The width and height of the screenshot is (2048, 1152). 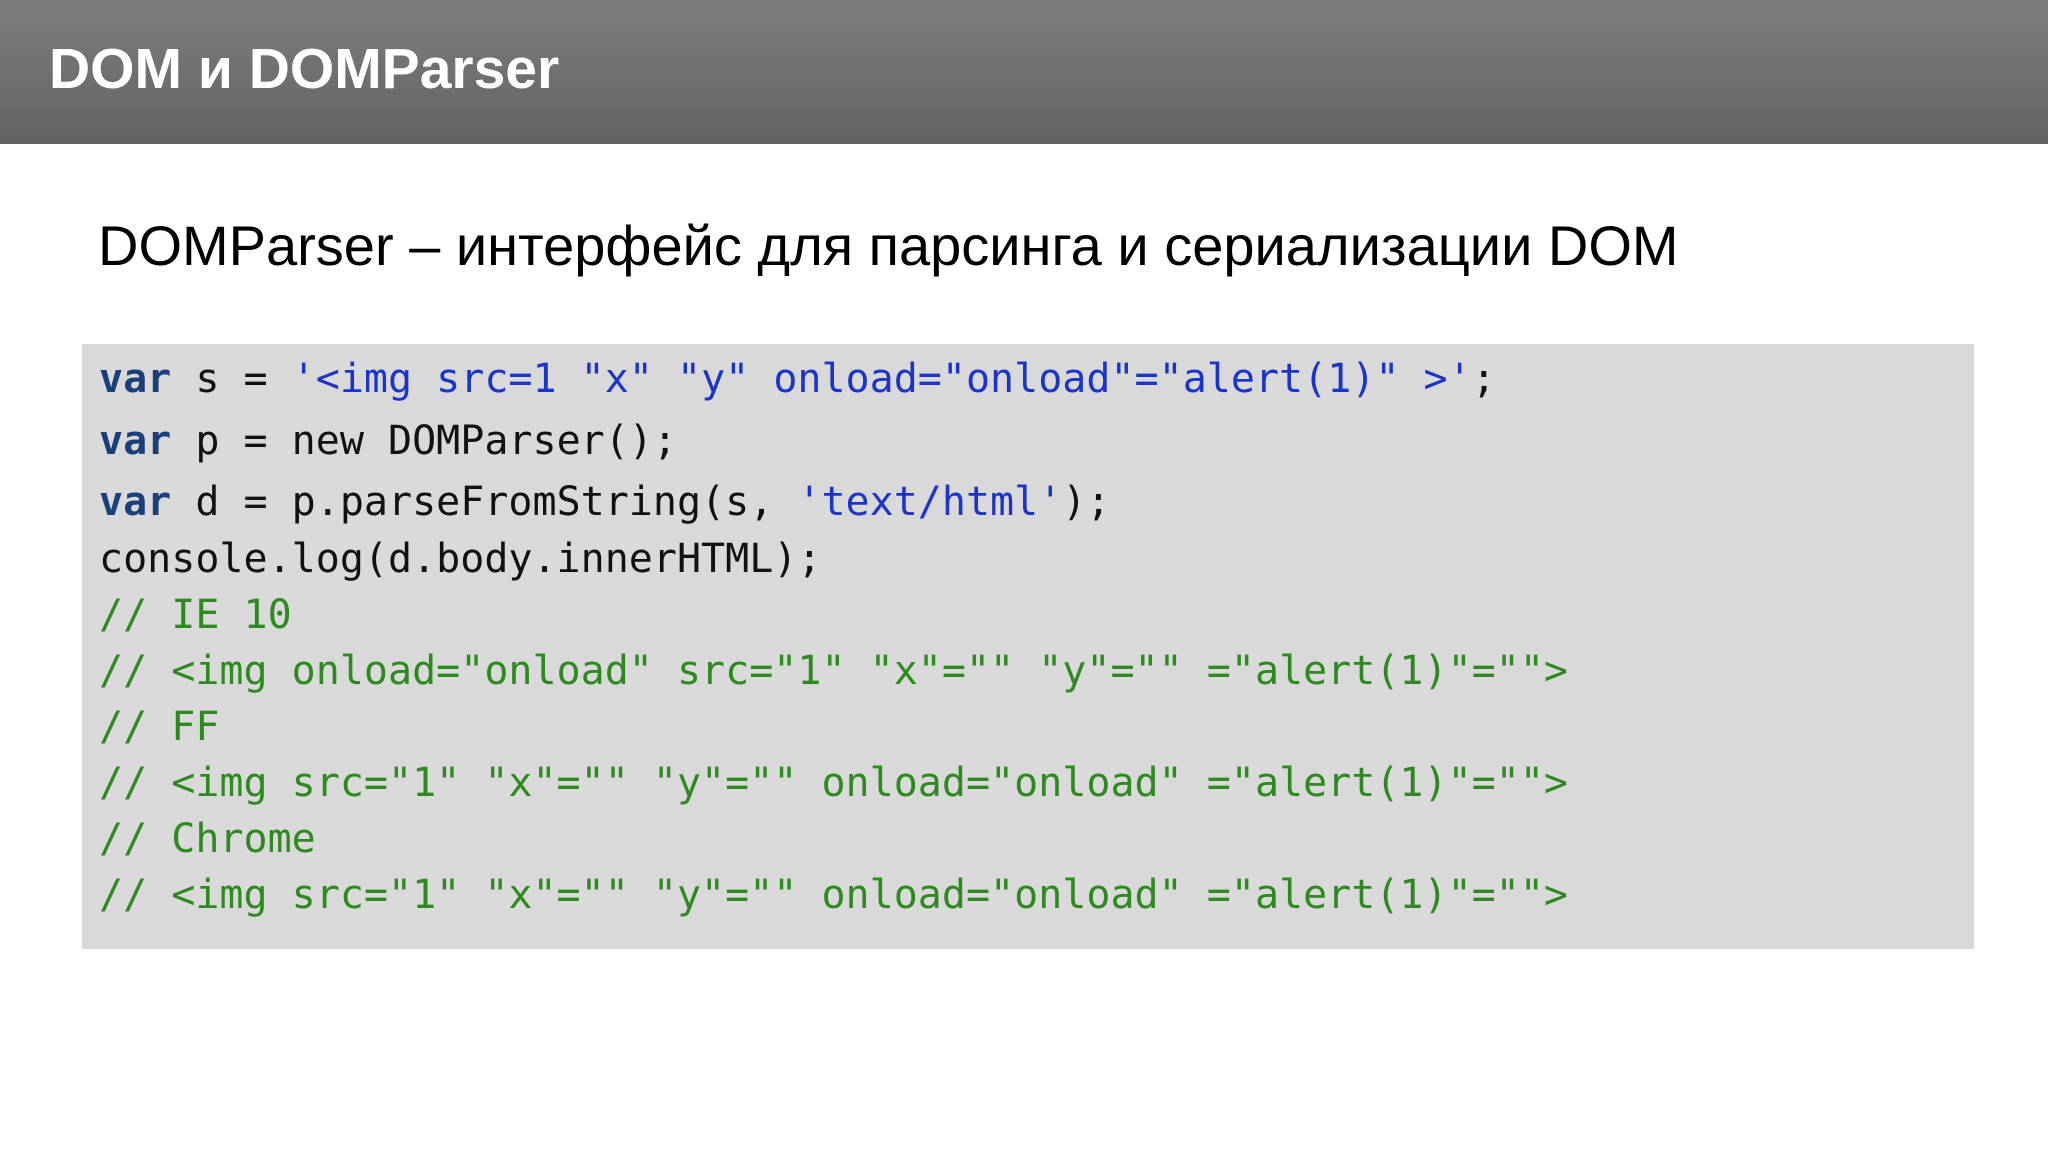 What do you see at coordinates (1024, 72) in the screenshot?
I see `title-bar: DOM и DOMParser` at bounding box center [1024, 72].